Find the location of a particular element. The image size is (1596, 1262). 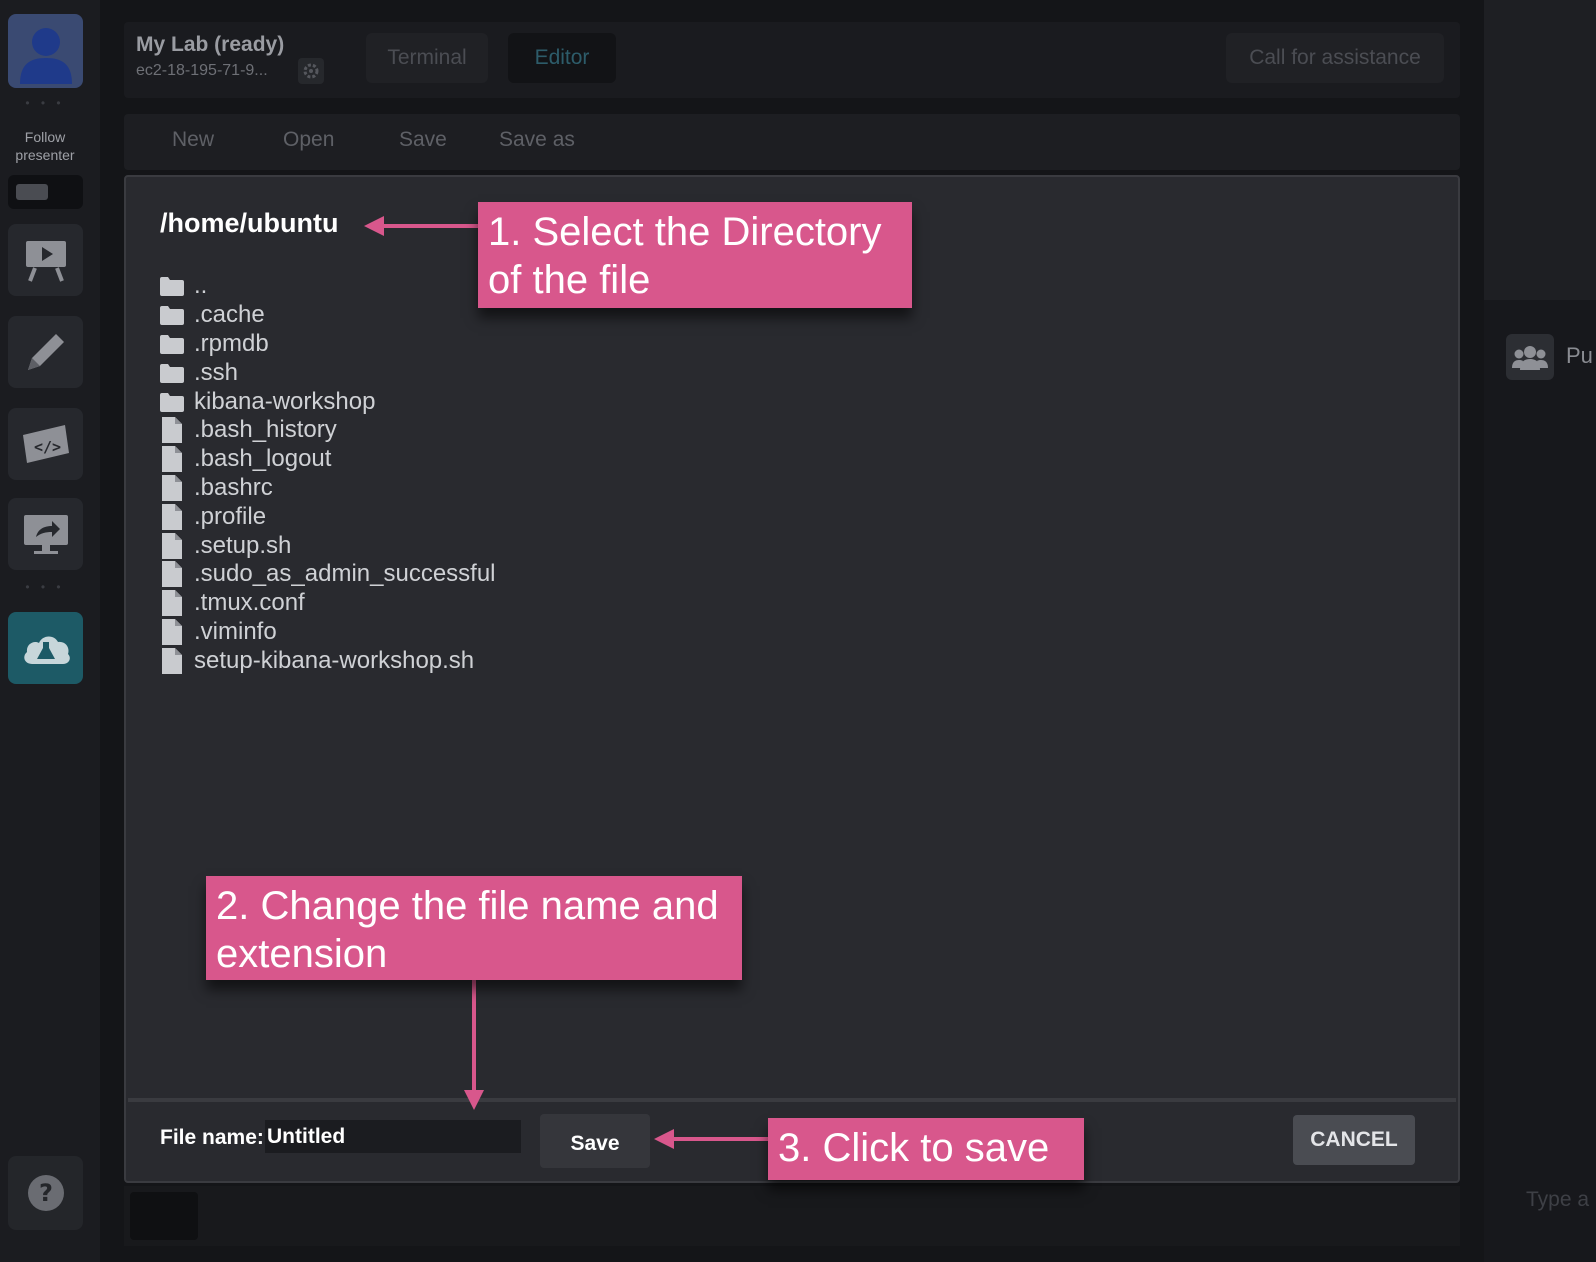

pencil-icon is located at coordinates (45, 352).